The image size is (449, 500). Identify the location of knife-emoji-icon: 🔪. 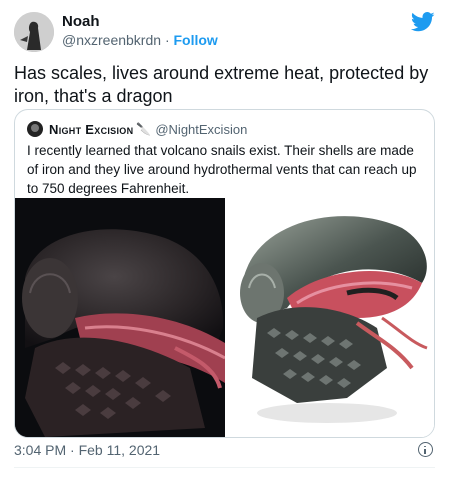
(144, 129).